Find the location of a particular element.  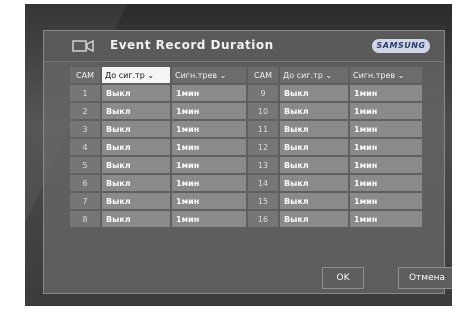

camera-icon is located at coordinates (83, 46).